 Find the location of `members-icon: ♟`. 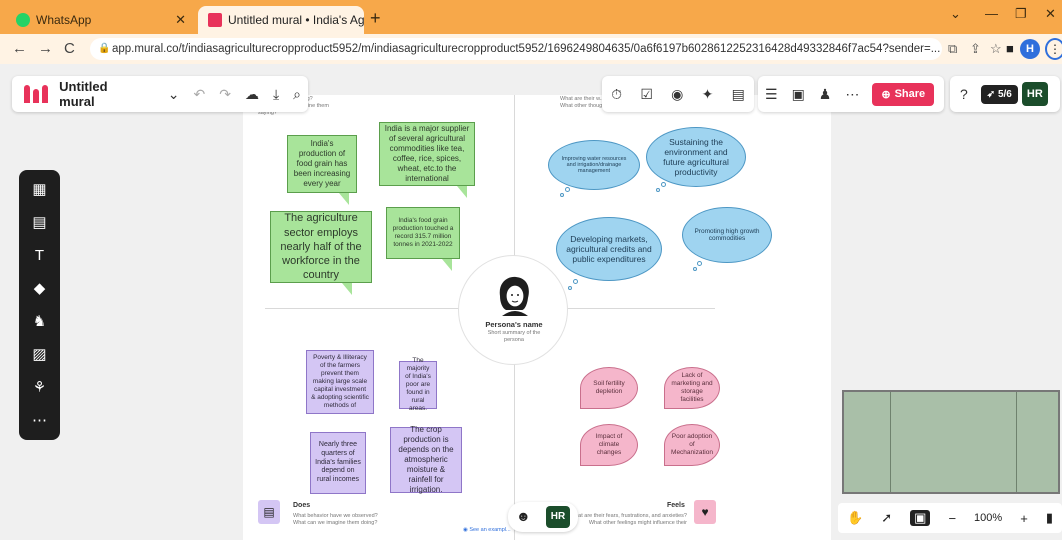

members-icon: ♟ is located at coordinates (825, 94).